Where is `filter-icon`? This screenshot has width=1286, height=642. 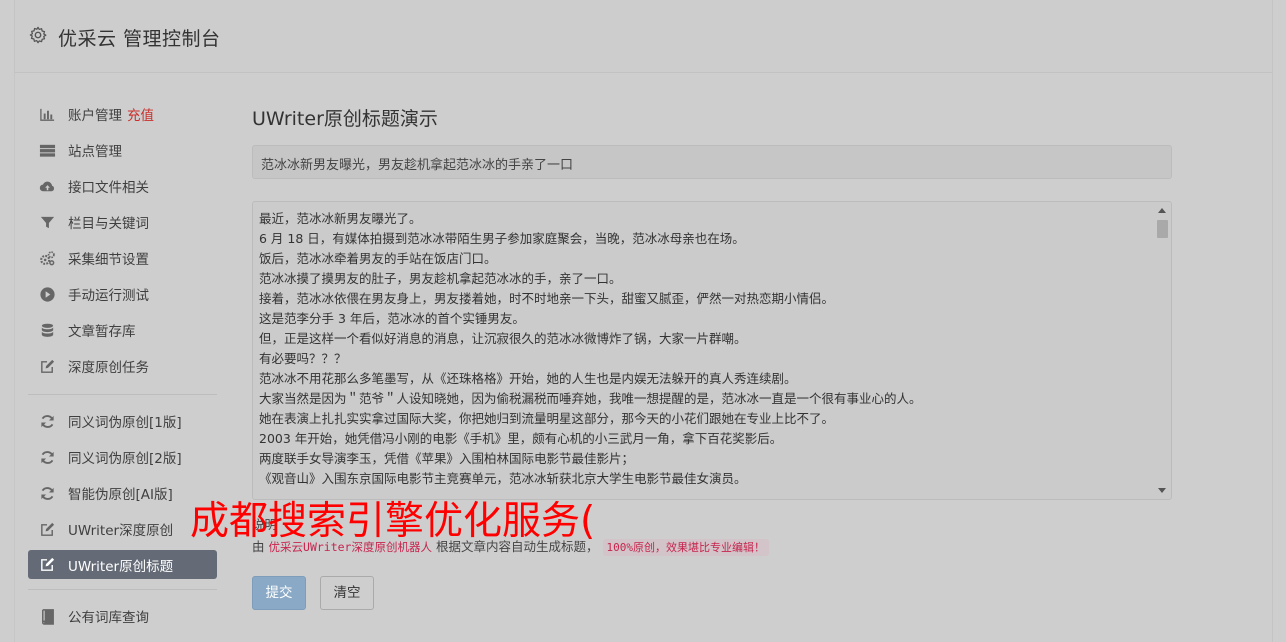 filter-icon is located at coordinates (47, 222).